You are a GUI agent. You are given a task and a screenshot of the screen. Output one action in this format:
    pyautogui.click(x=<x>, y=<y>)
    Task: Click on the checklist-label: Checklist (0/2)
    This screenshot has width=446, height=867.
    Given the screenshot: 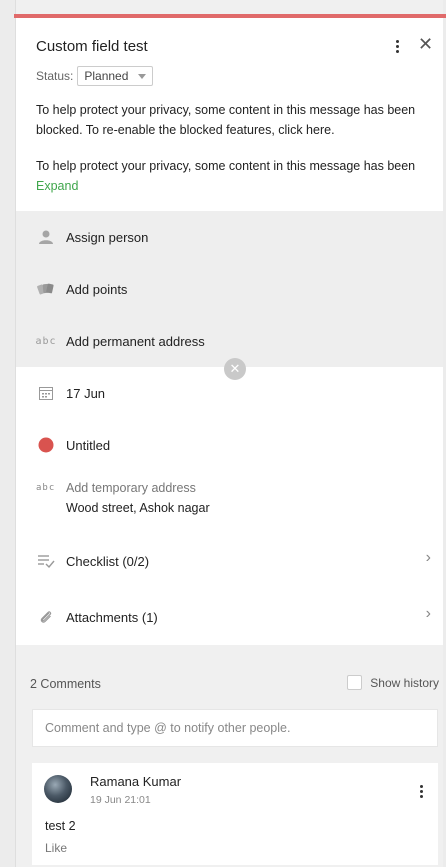 What is the action you would take?
    pyautogui.click(x=108, y=561)
    